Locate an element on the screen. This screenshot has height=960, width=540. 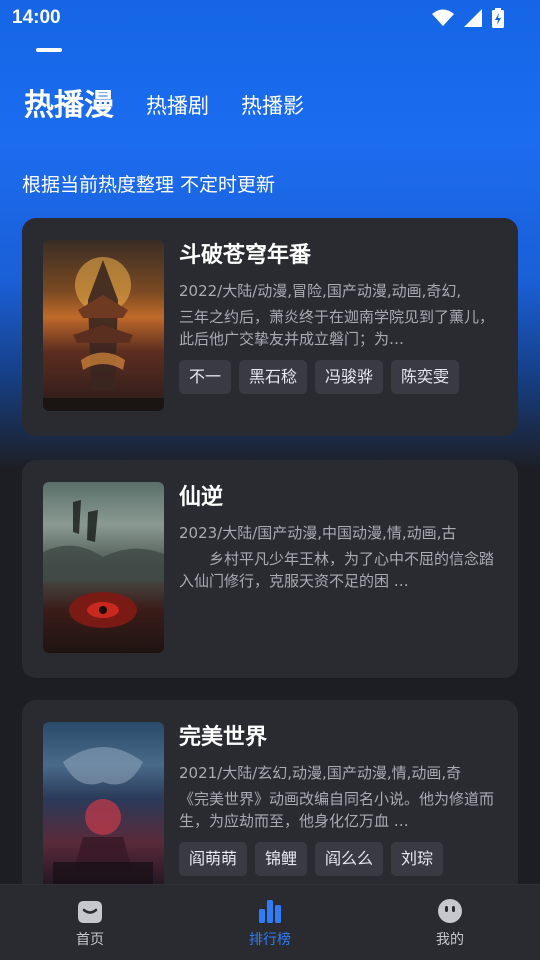
cast-tag: 陈奕雯 is located at coordinates (425, 377).